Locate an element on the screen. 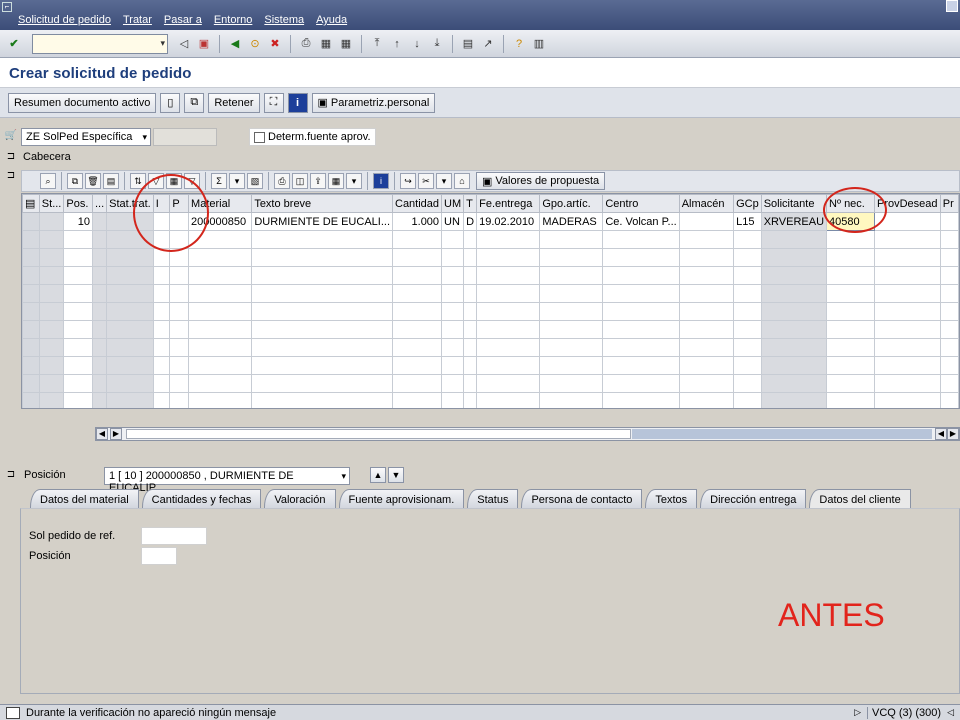  scroll-left-button: ◀ is located at coordinates (102, 434).